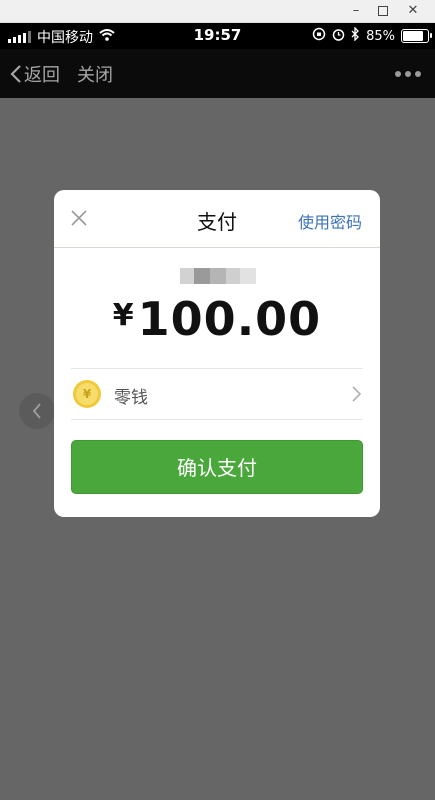  Describe the element at coordinates (217, 73) in the screenshot. I see `nav-bar: 返回 关闭` at that location.